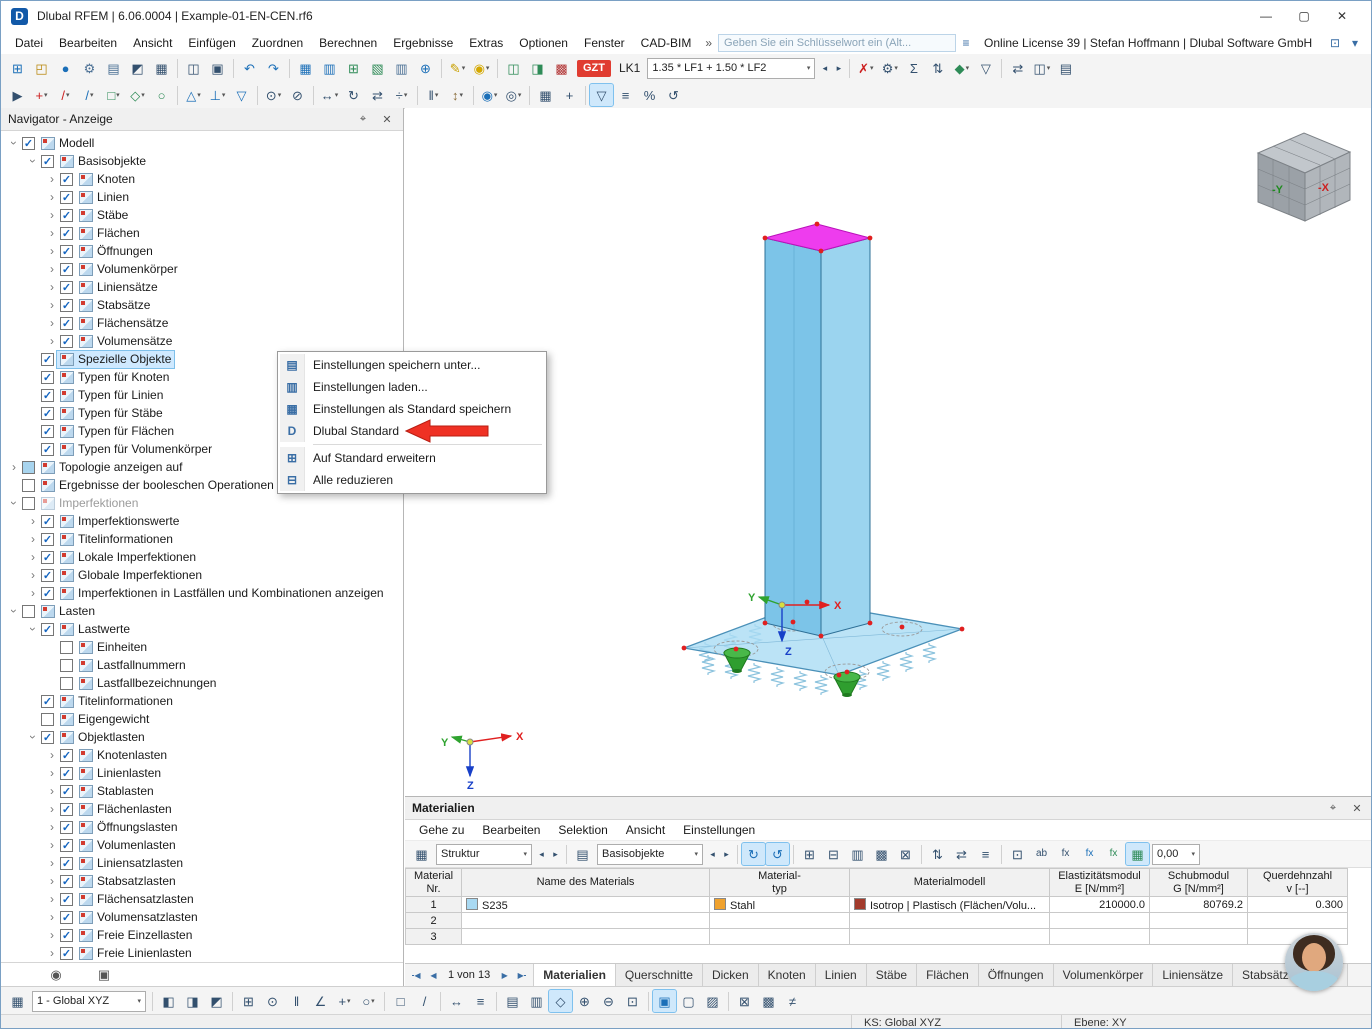 The image size is (1372, 1029). Describe the element at coordinates (425, 68) in the screenshot. I see `globe-online-icon: ⊕` at that location.